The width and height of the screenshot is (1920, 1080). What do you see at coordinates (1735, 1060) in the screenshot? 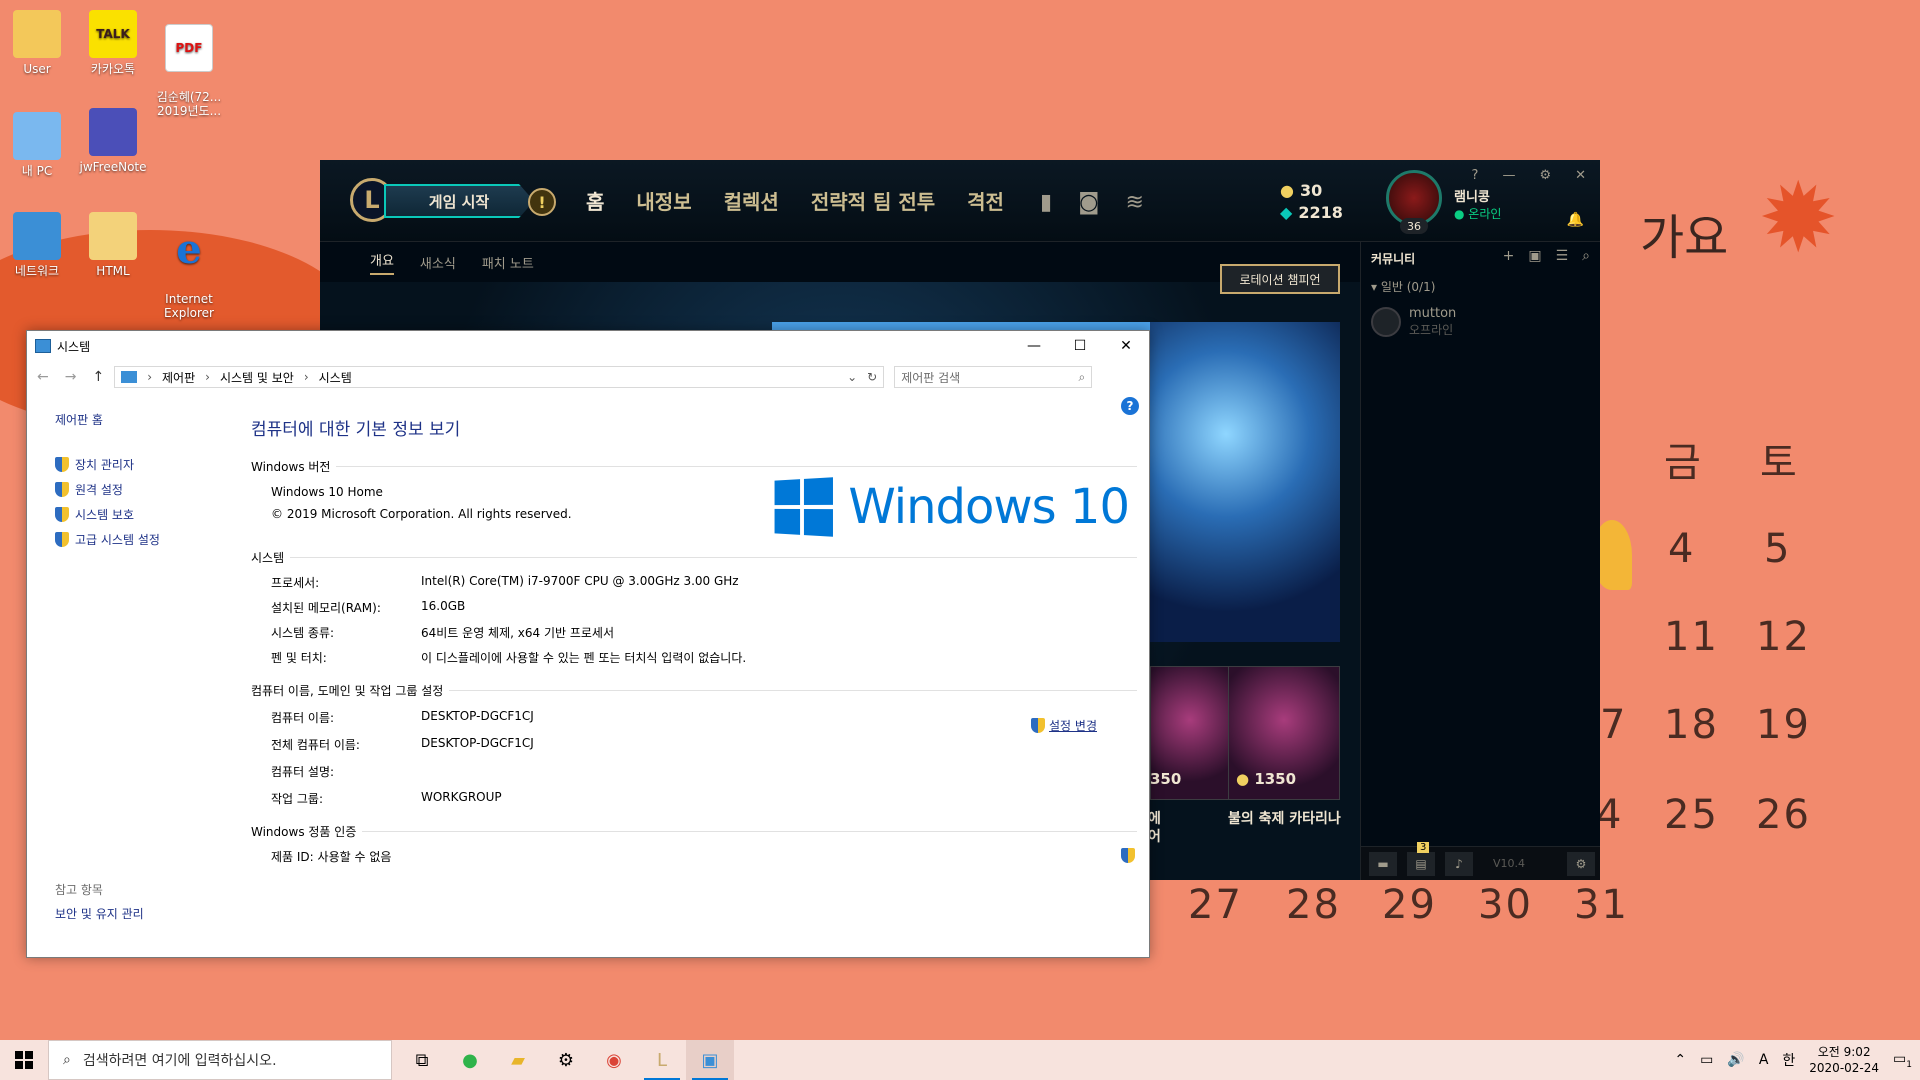
I see `volume-icon: 🔊` at bounding box center [1735, 1060].